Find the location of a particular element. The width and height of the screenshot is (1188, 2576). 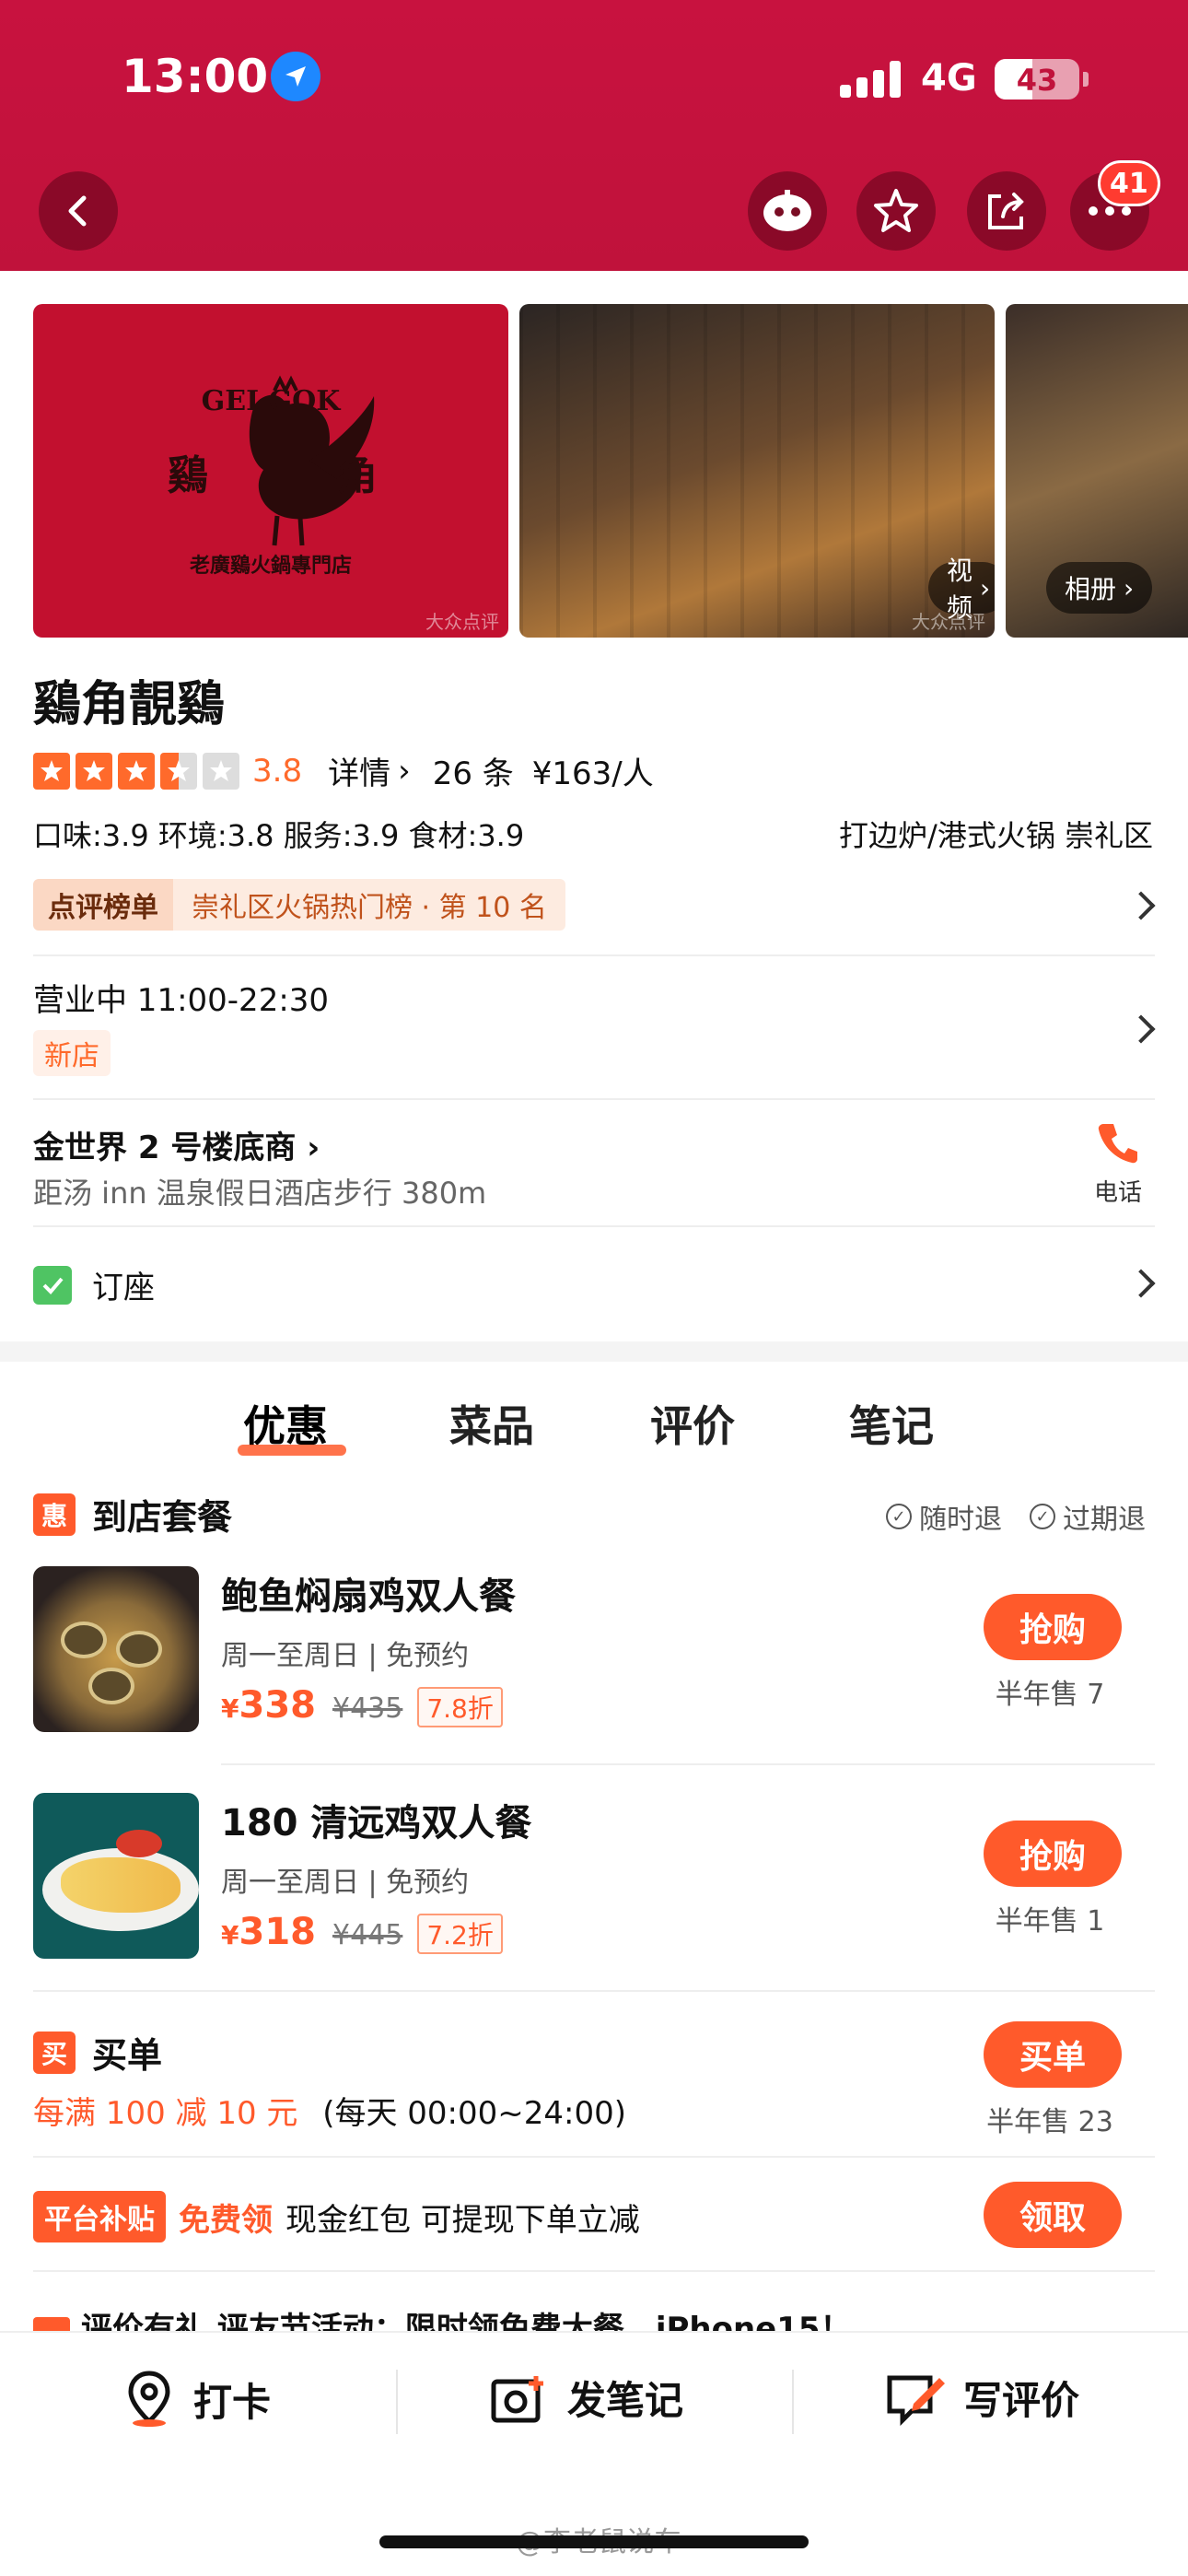

sub-scores: 口味:3.9 环境:3.8 服务:3.9 食材:3.9 is located at coordinates (279, 835).